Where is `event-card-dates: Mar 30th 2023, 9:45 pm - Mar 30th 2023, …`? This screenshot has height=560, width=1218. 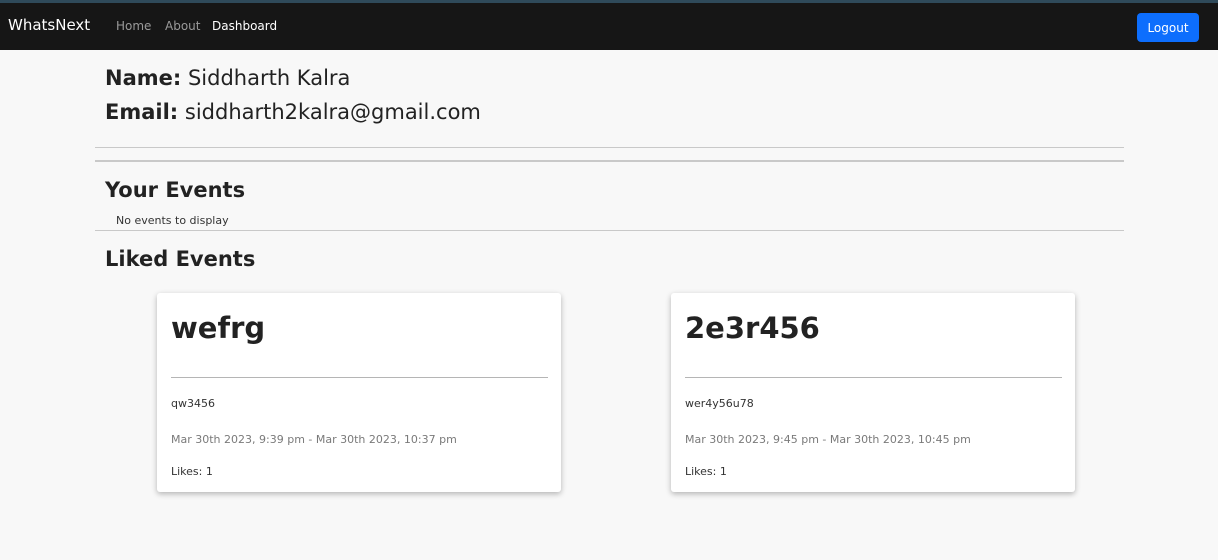 event-card-dates: Mar 30th 2023, 9:45 pm - Mar 30th 2023, … is located at coordinates (828, 439).